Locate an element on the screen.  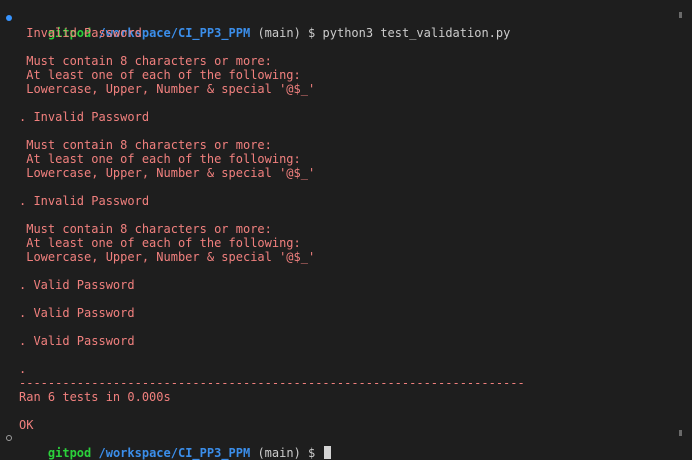
output-line: Invalid Password is located at coordinates (80, 33).